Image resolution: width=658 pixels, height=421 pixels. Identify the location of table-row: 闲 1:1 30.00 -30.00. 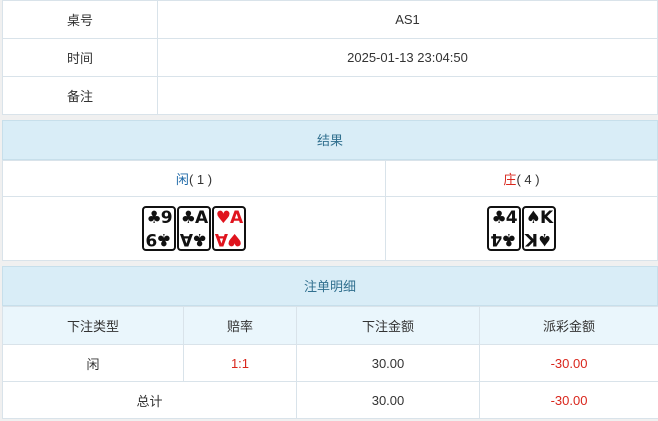
(330, 363).